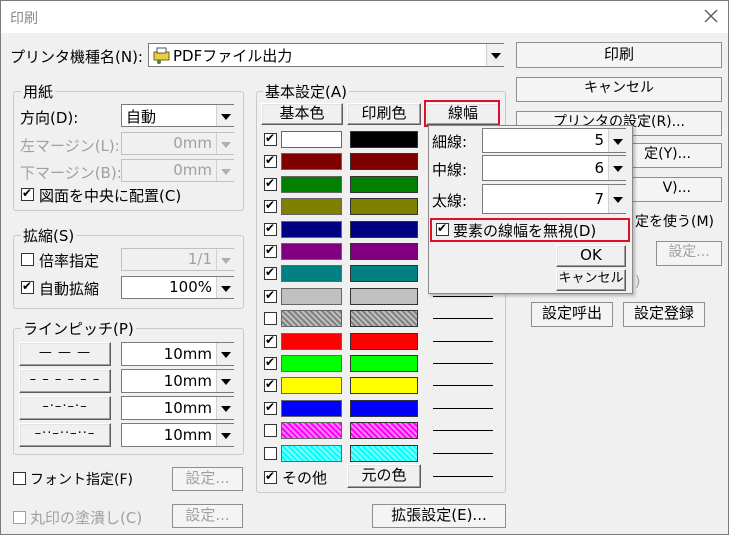 This screenshot has width=729, height=535. I want to click on load-settings-button: 設定呼出, so click(572, 314).